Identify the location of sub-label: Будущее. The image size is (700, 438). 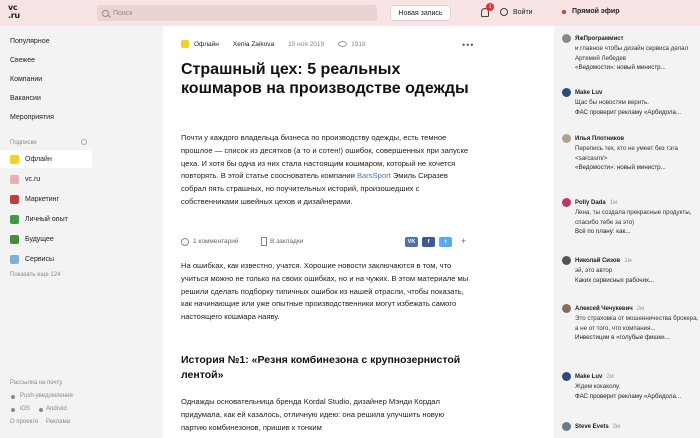
(39, 239).